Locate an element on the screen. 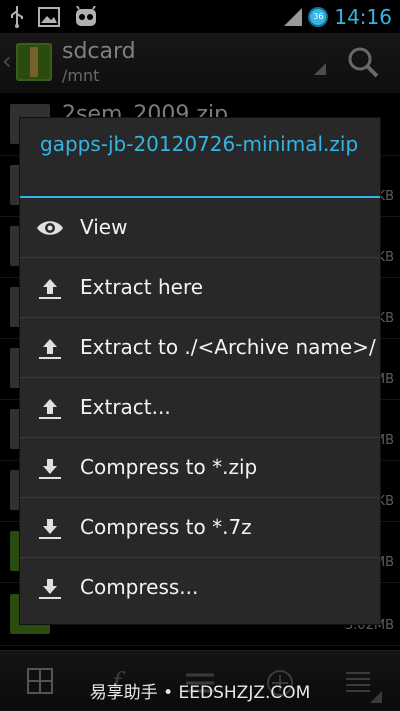  image-icon is located at coordinates (49, 19).